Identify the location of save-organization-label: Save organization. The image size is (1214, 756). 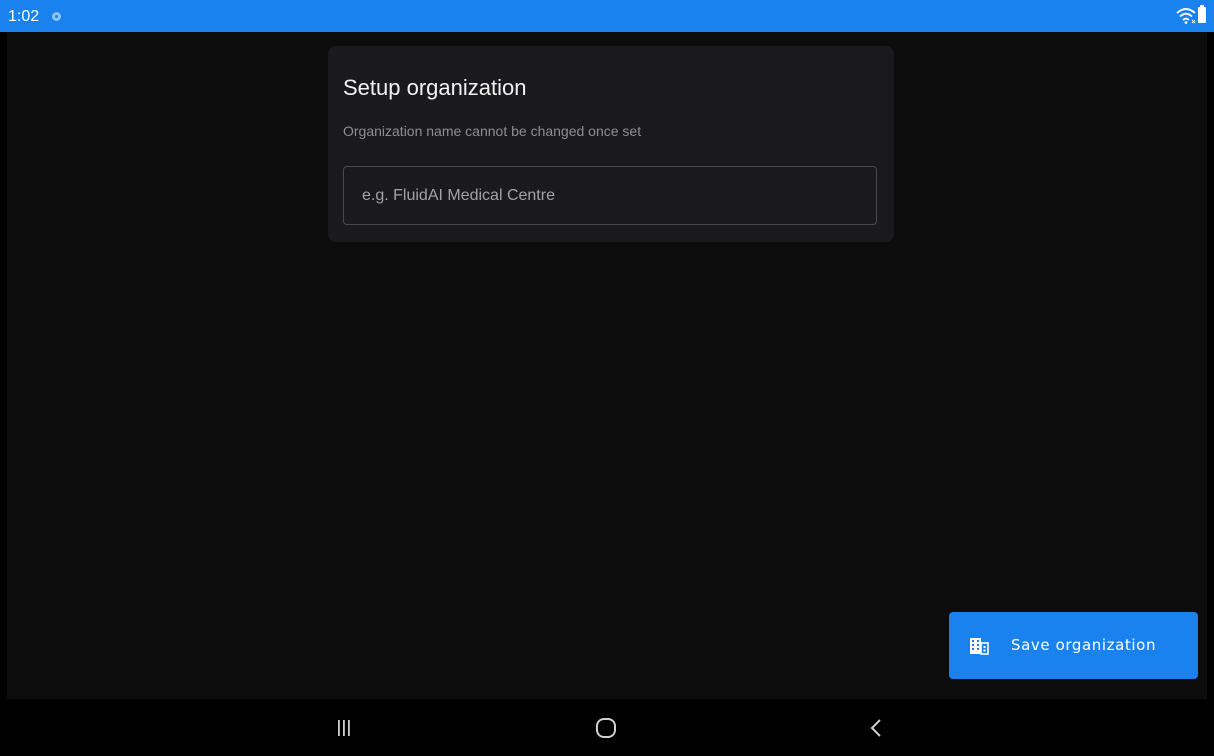
(1084, 645).